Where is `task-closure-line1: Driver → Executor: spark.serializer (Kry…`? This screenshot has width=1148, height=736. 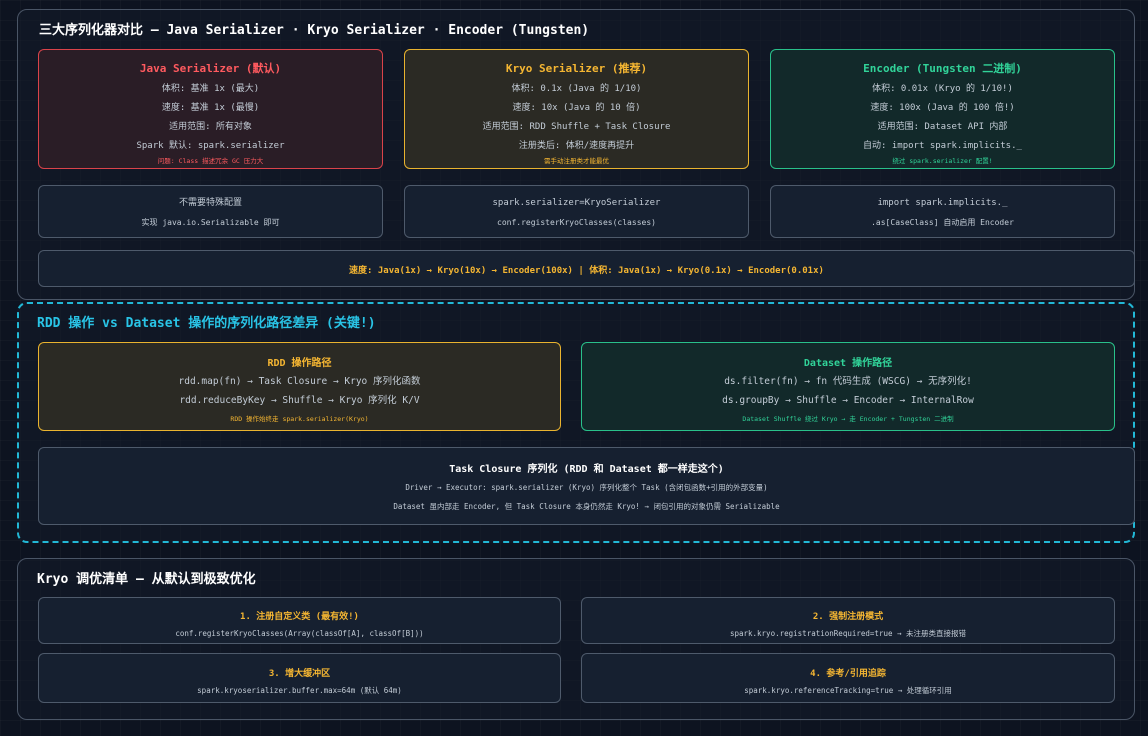
task-closure-line1: Driver → Executor: spark.serializer (Kry… is located at coordinates (586, 487).